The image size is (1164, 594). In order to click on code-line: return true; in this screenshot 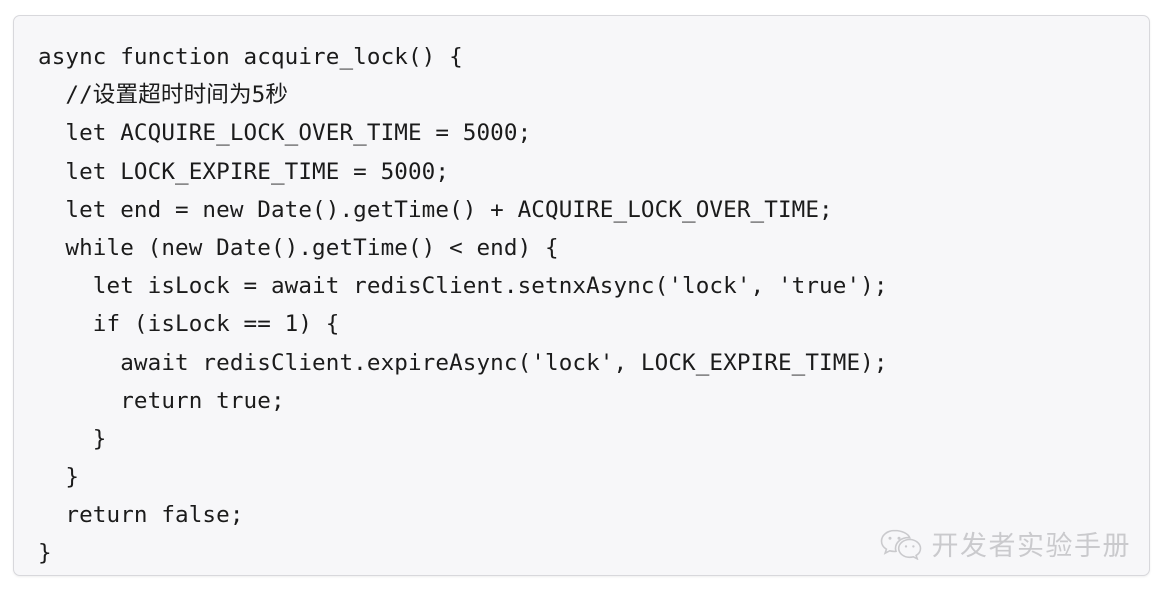, I will do `click(161, 400)`.